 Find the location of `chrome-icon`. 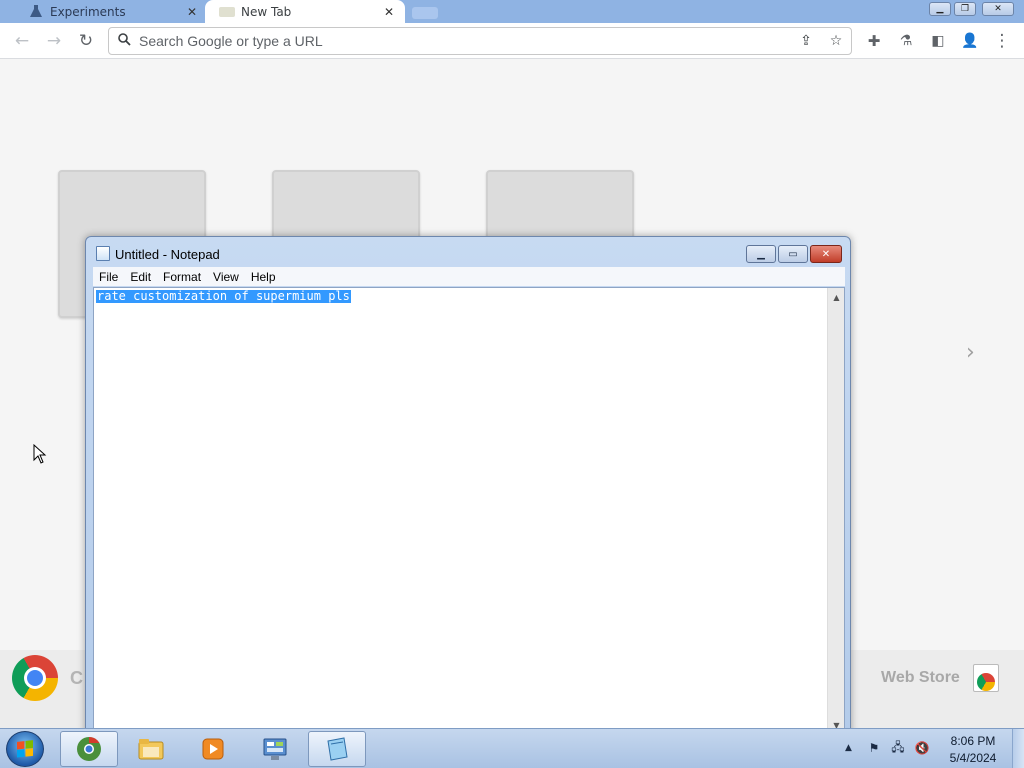

chrome-icon is located at coordinates (89, 749).